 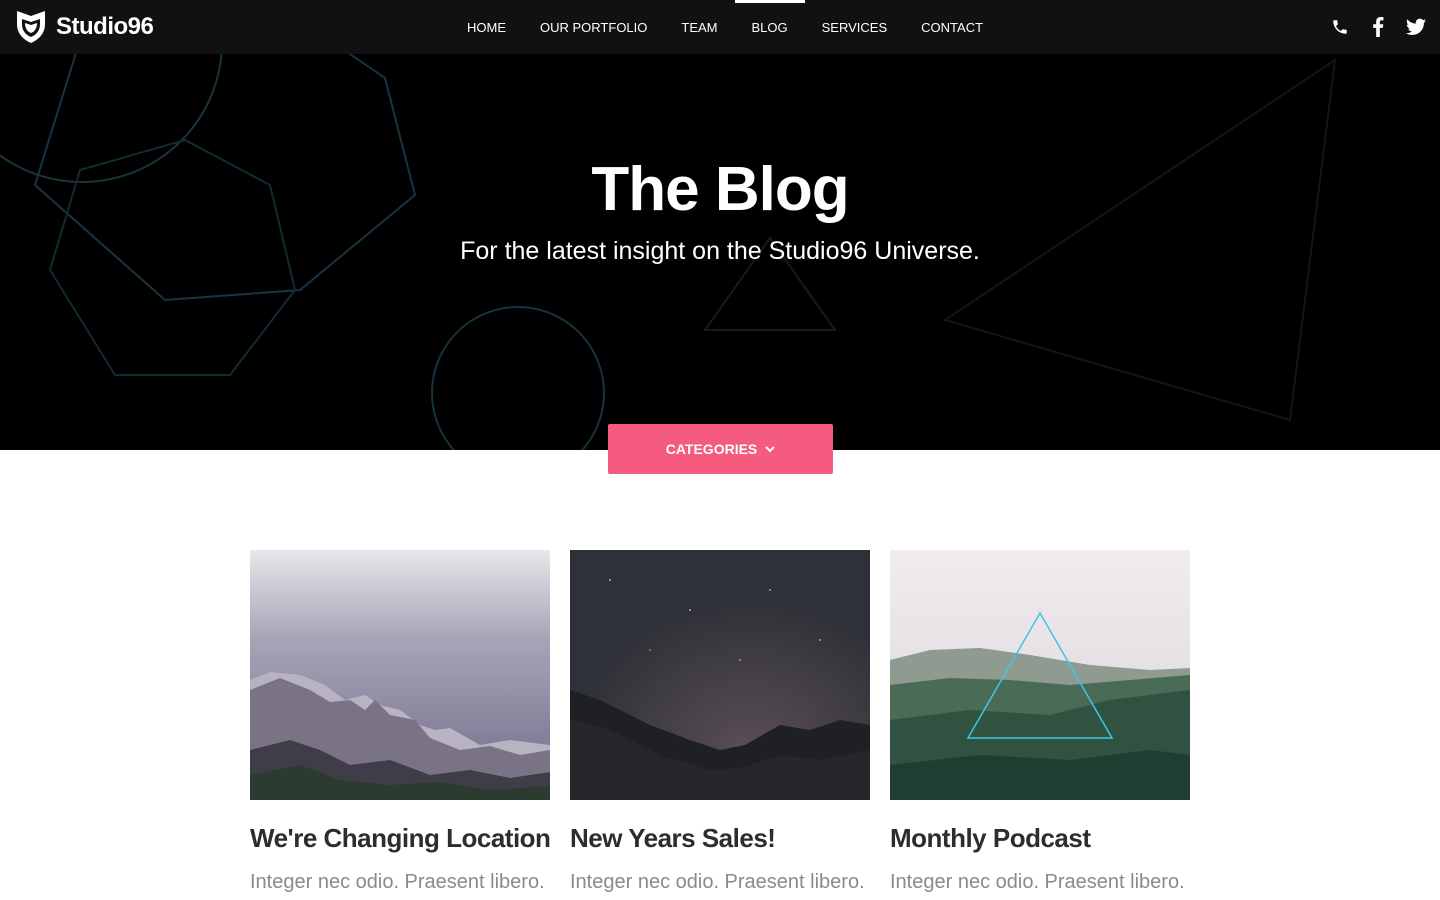 What do you see at coordinates (711, 449) in the screenshot?
I see `categories-label: CATEGORIES` at bounding box center [711, 449].